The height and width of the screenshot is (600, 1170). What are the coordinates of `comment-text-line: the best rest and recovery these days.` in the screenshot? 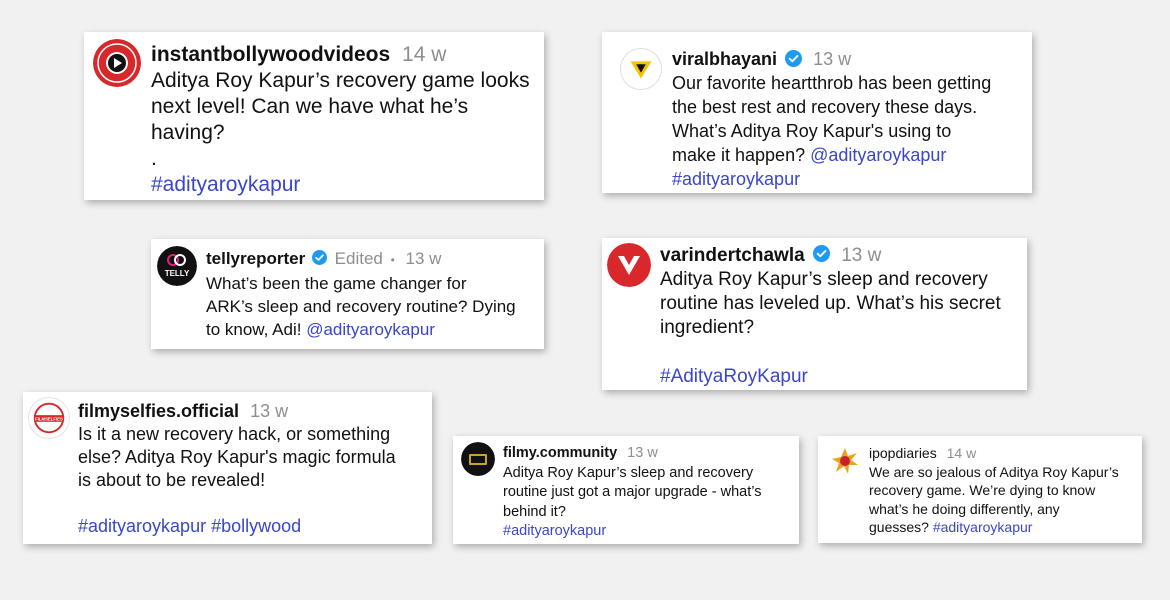 It's located at (825, 107).